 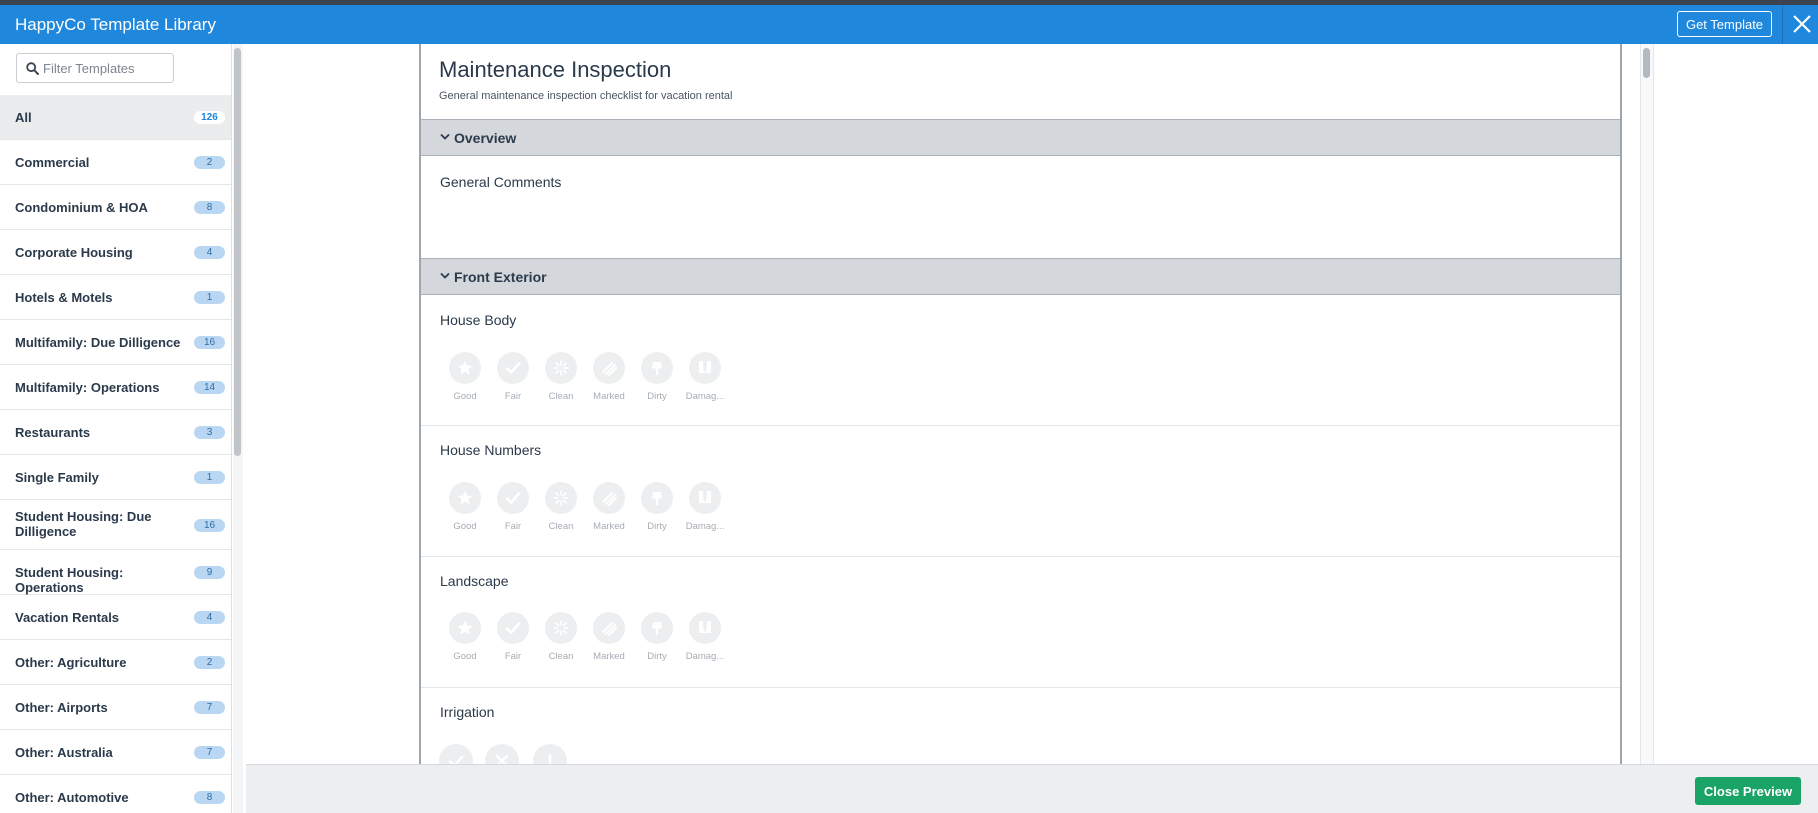 I want to click on preview-scrollbar, so click(x=1647, y=404).